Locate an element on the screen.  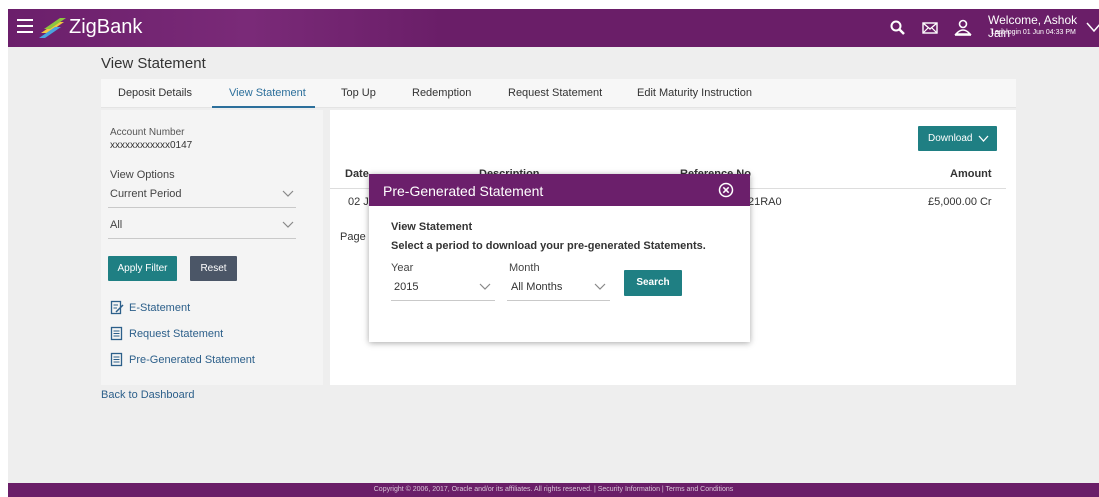
filter-panel is located at coordinates (212, 247).